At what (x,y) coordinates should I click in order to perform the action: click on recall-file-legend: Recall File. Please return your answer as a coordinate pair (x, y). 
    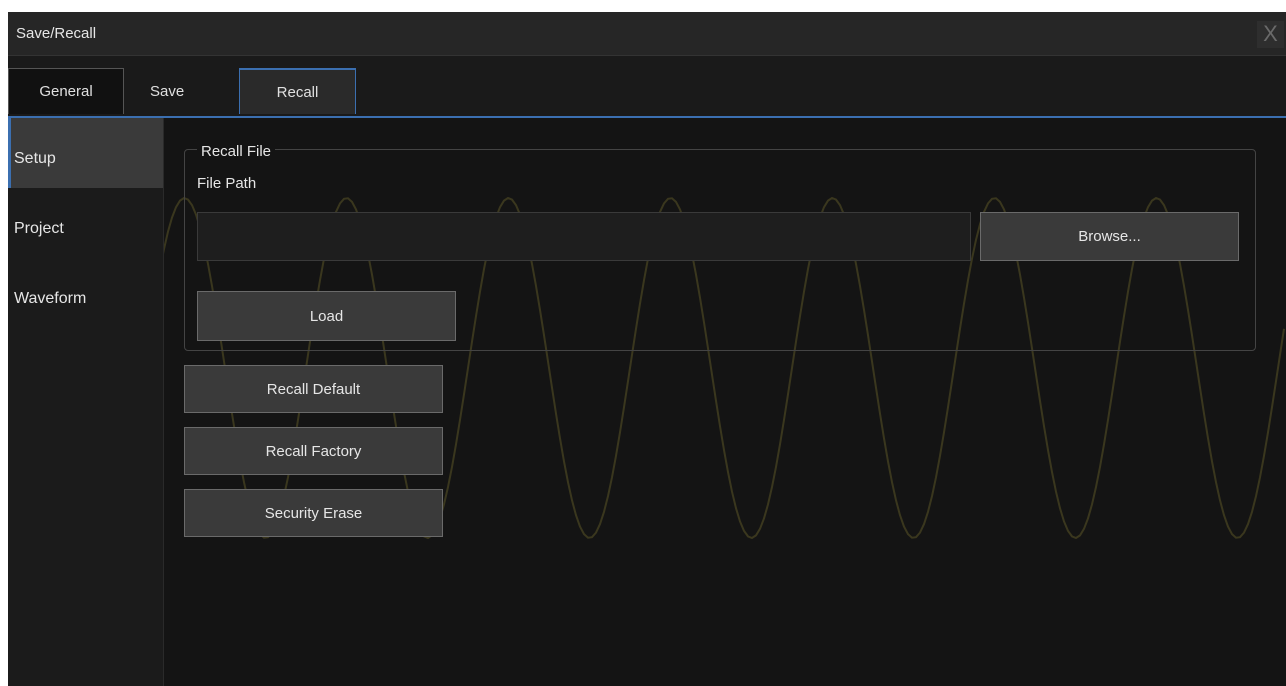
    Looking at the image, I should click on (236, 151).